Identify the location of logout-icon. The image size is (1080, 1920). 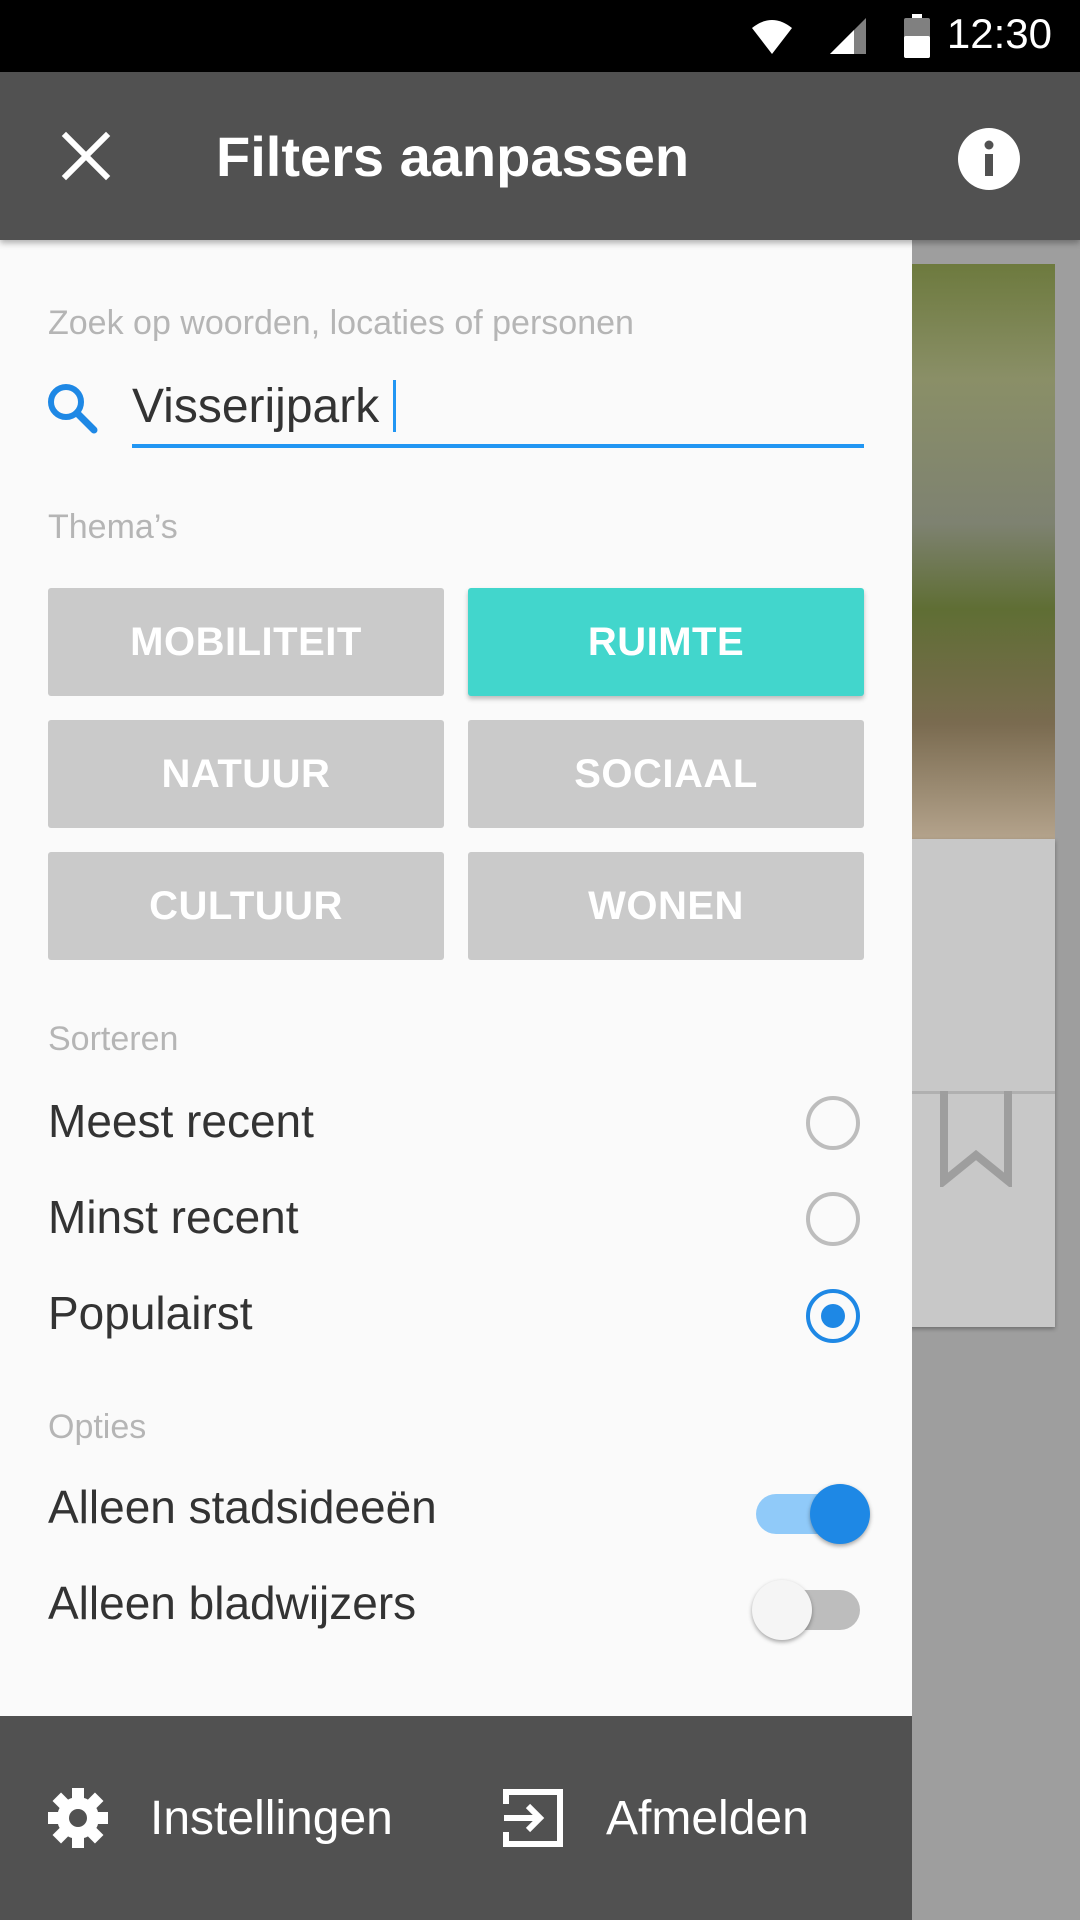
(533, 1818).